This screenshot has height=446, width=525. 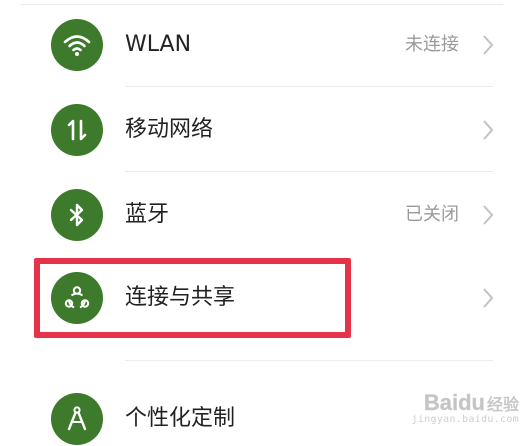 What do you see at coordinates (502, 404) in the screenshot?
I see `watermark-logo-cn: 经验` at bounding box center [502, 404].